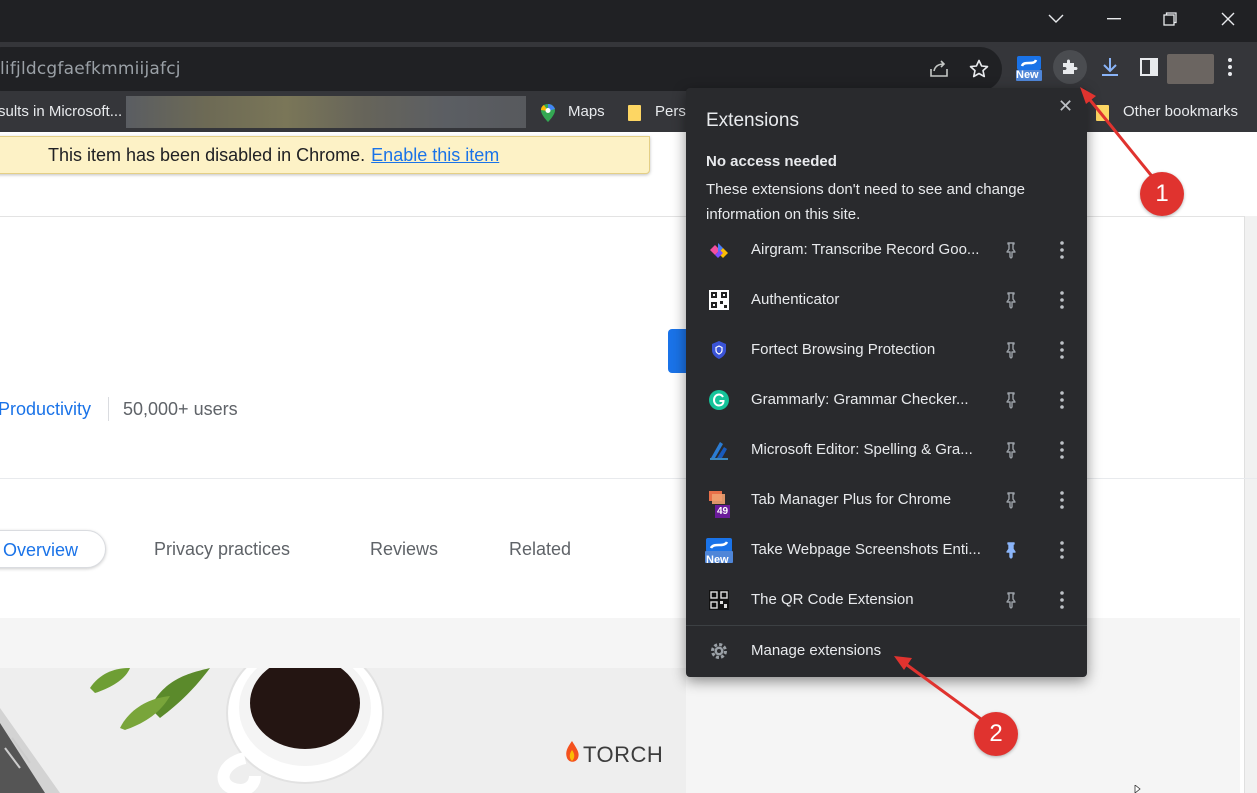 This screenshot has width=1257, height=793. What do you see at coordinates (719, 350) in the screenshot?
I see `fortect-shield-icon` at bounding box center [719, 350].